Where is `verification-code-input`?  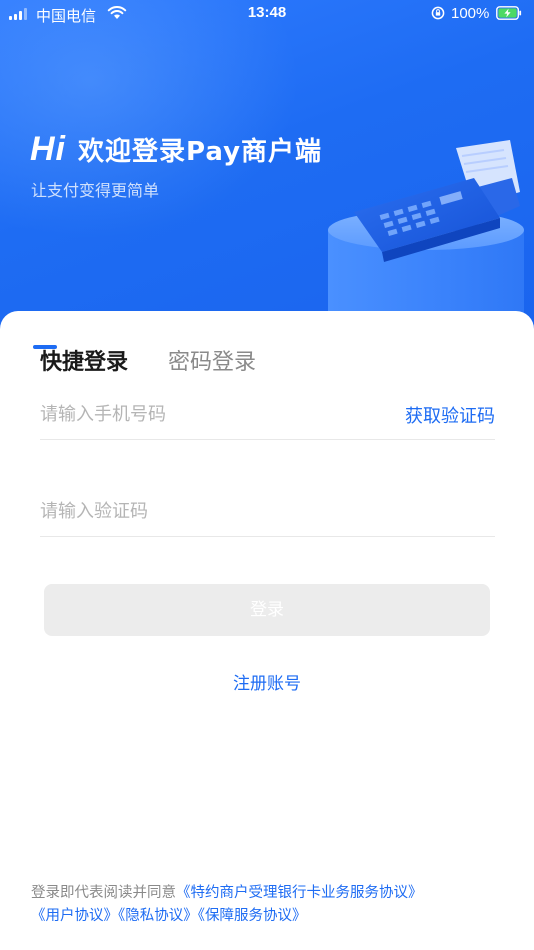
verification-code-input is located at coordinates (200, 511).